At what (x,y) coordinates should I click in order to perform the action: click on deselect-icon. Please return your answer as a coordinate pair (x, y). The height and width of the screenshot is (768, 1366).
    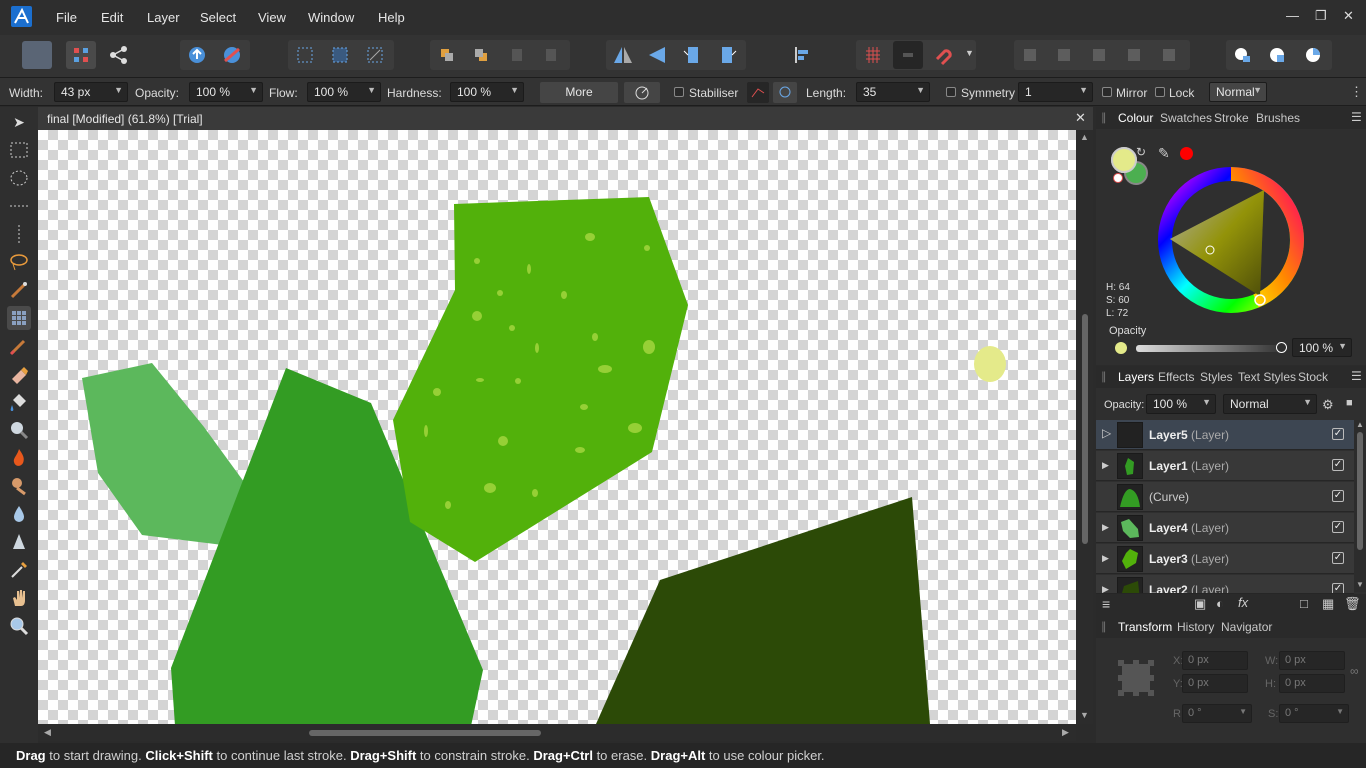
    Looking at the image, I should click on (232, 55).